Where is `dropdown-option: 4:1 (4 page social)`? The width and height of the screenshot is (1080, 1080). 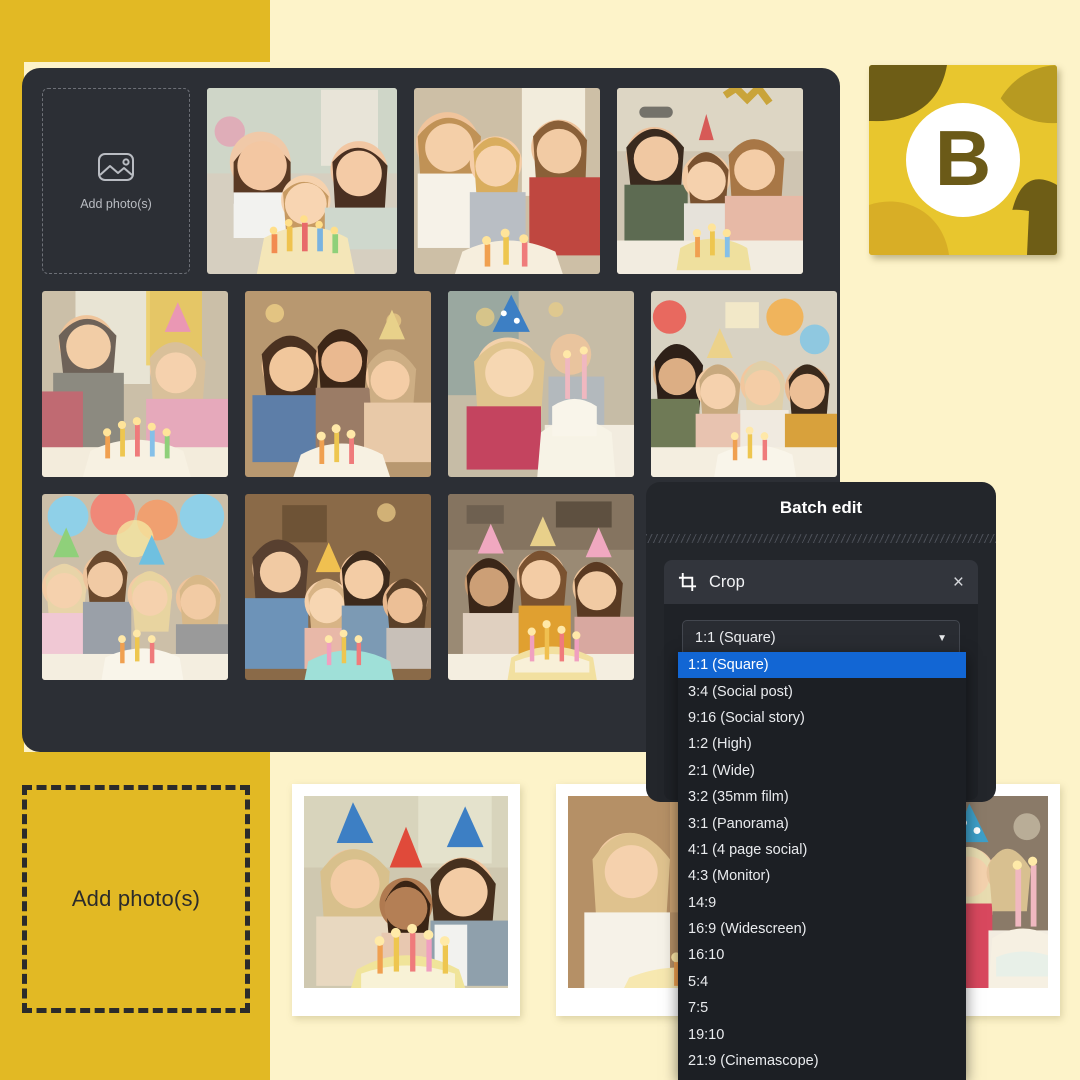
dropdown-option: 4:1 (4 page social) is located at coordinates (822, 850).